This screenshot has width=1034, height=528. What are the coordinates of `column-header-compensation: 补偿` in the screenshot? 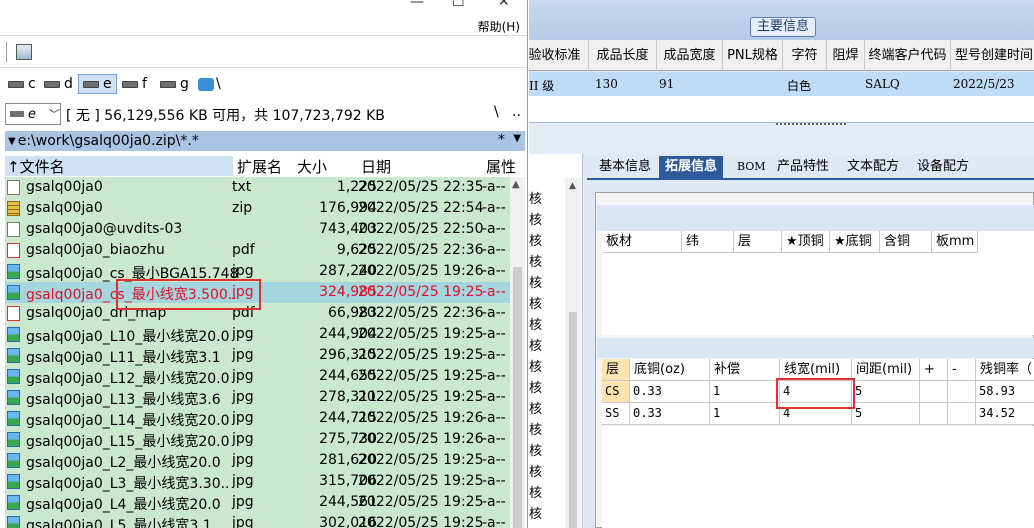 It's located at (745, 370).